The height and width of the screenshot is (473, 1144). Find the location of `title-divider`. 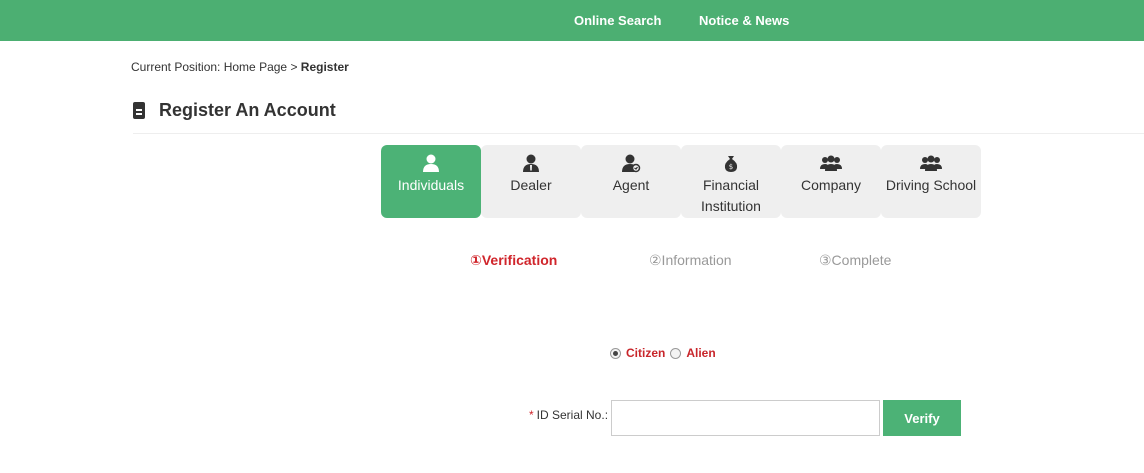

title-divider is located at coordinates (638, 133).